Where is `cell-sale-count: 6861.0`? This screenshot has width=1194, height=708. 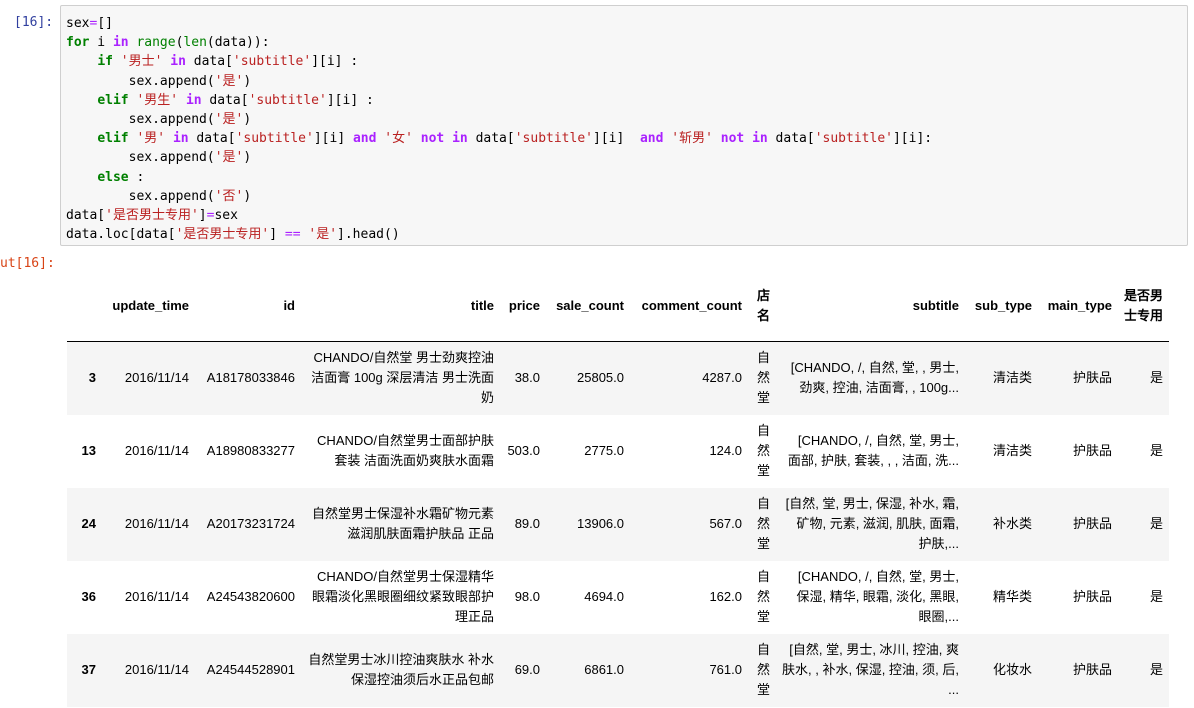 cell-sale-count: 6861.0 is located at coordinates (604, 669).